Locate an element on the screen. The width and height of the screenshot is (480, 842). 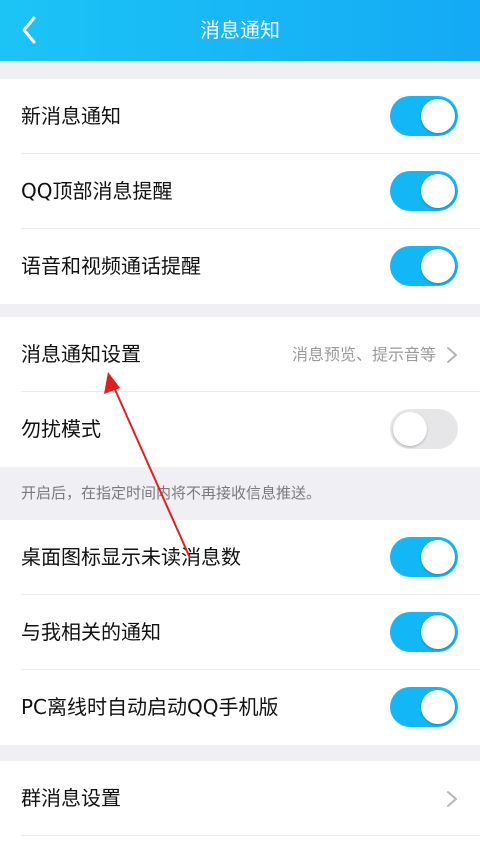
row-label: 与我相关的通知 is located at coordinates (91, 632).